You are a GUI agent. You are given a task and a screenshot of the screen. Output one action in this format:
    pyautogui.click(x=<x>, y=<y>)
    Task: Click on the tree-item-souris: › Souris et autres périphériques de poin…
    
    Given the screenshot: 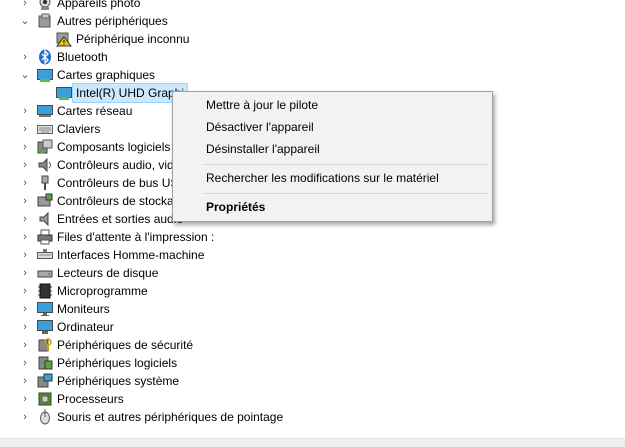 What is the action you would take?
    pyautogui.click(x=312, y=417)
    